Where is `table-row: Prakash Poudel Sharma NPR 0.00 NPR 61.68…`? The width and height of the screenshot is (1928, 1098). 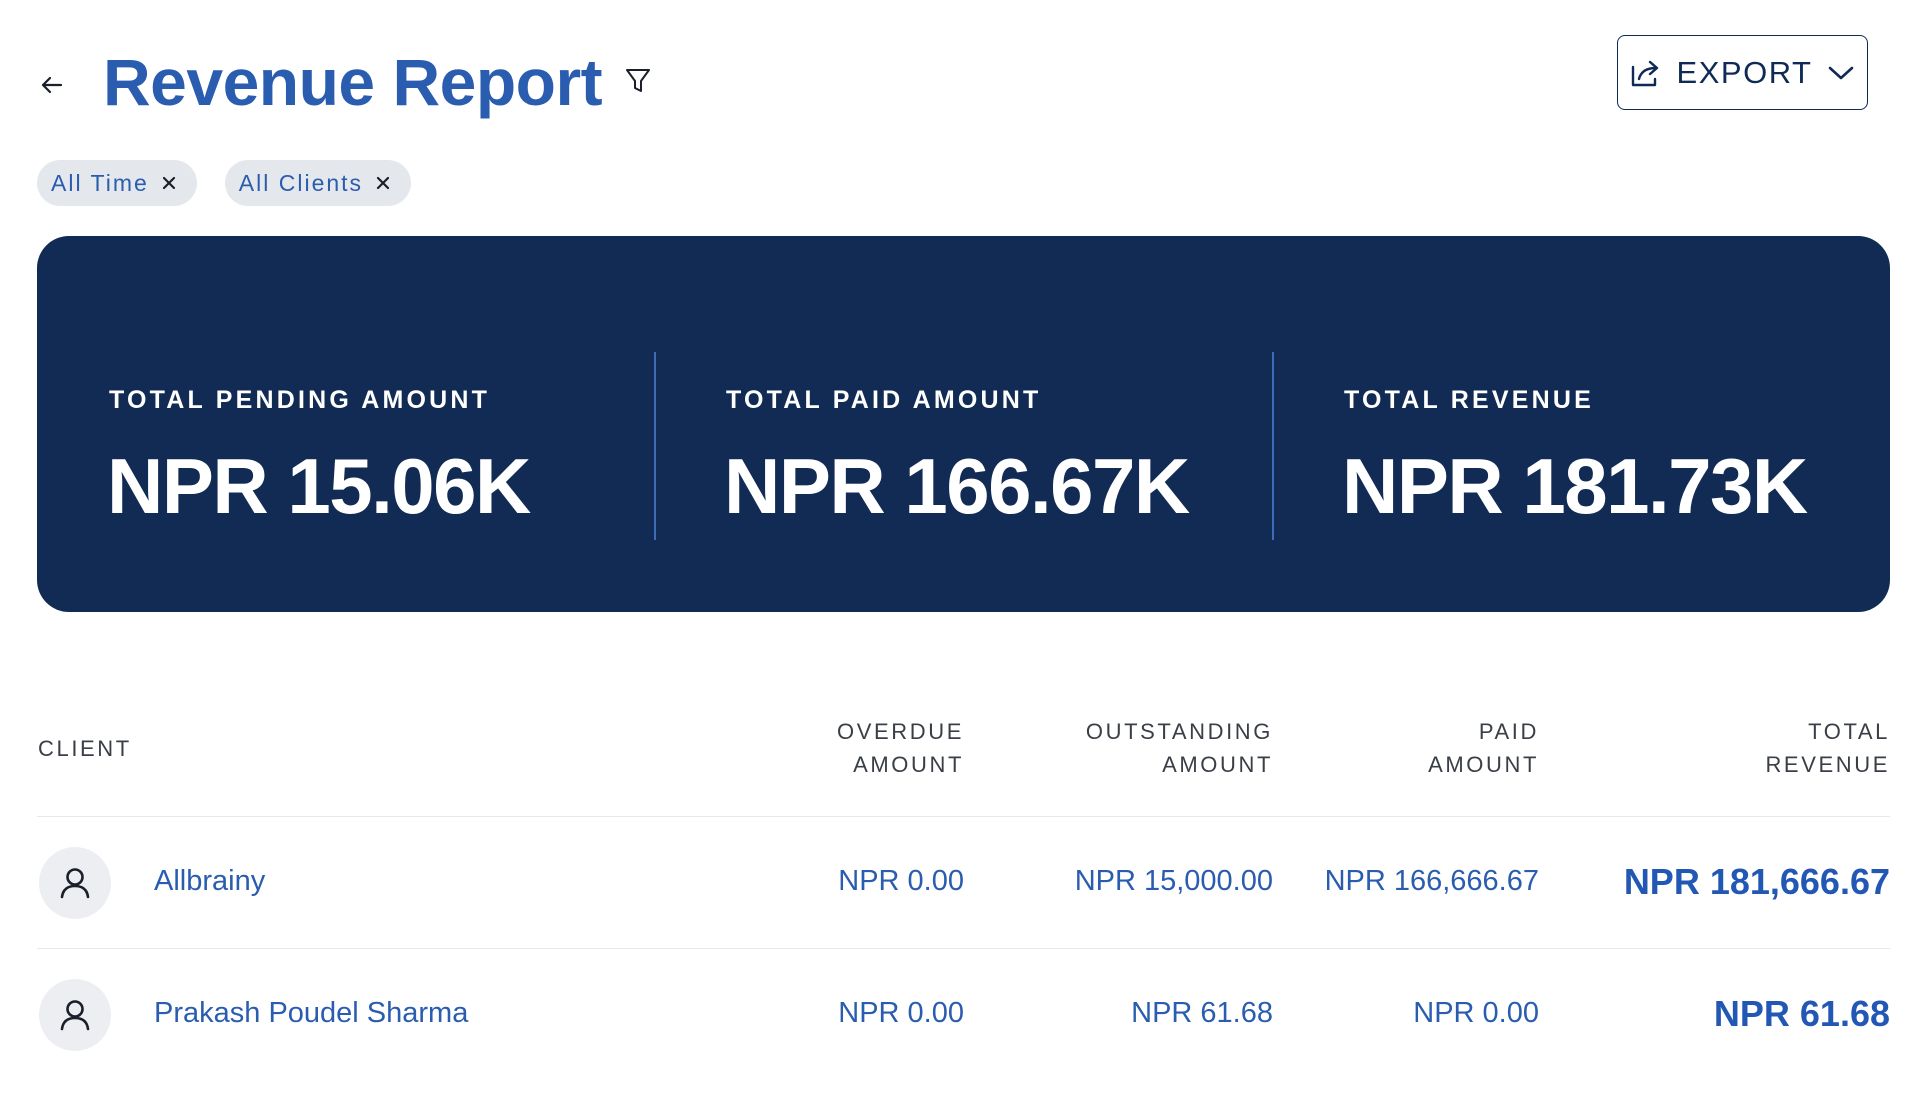 table-row: Prakash Poudel Sharma NPR 0.00 NPR 61.68… is located at coordinates (963, 1015).